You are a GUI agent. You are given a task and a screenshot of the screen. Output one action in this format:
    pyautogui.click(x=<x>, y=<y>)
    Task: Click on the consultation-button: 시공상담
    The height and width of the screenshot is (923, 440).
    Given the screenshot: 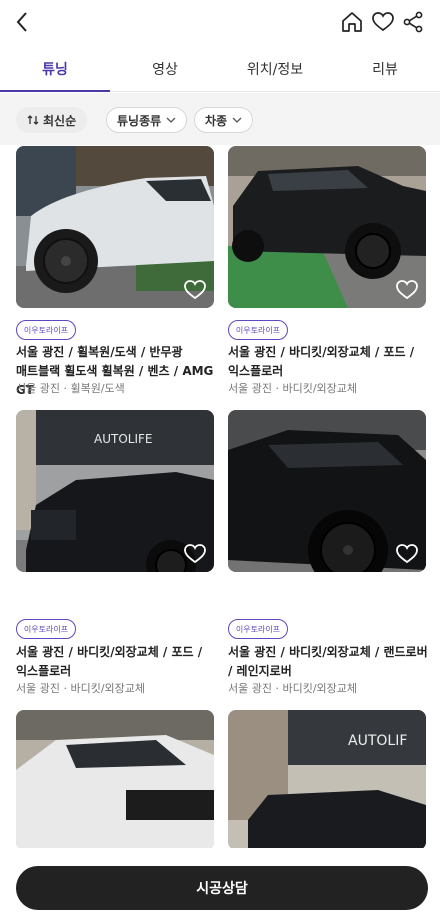 What is the action you would take?
    pyautogui.click(x=222, y=888)
    